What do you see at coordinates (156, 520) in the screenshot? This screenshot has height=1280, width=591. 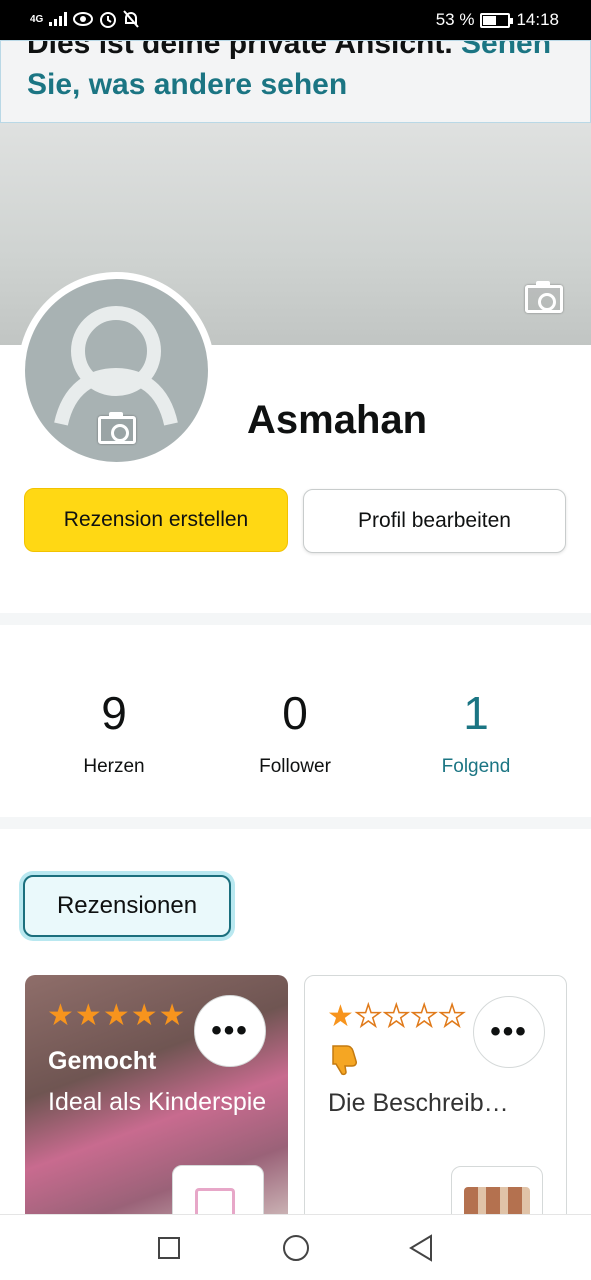 I see `create-review-button: Rezension erstellen` at bounding box center [156, 520].